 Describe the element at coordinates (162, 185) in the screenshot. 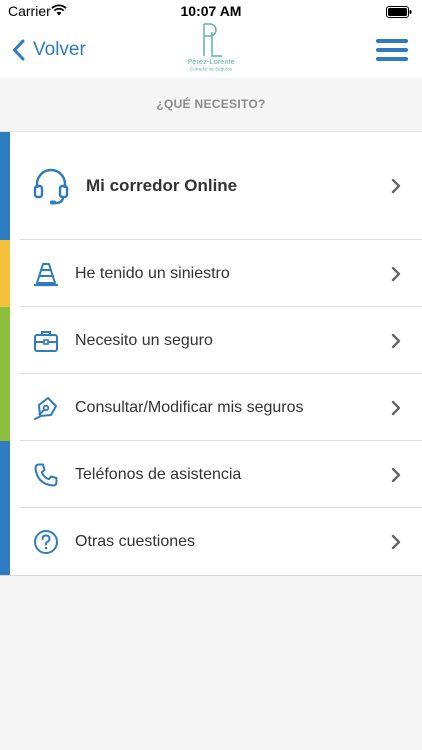

I see `menu-item-label: Mi corredor Online` at that location.